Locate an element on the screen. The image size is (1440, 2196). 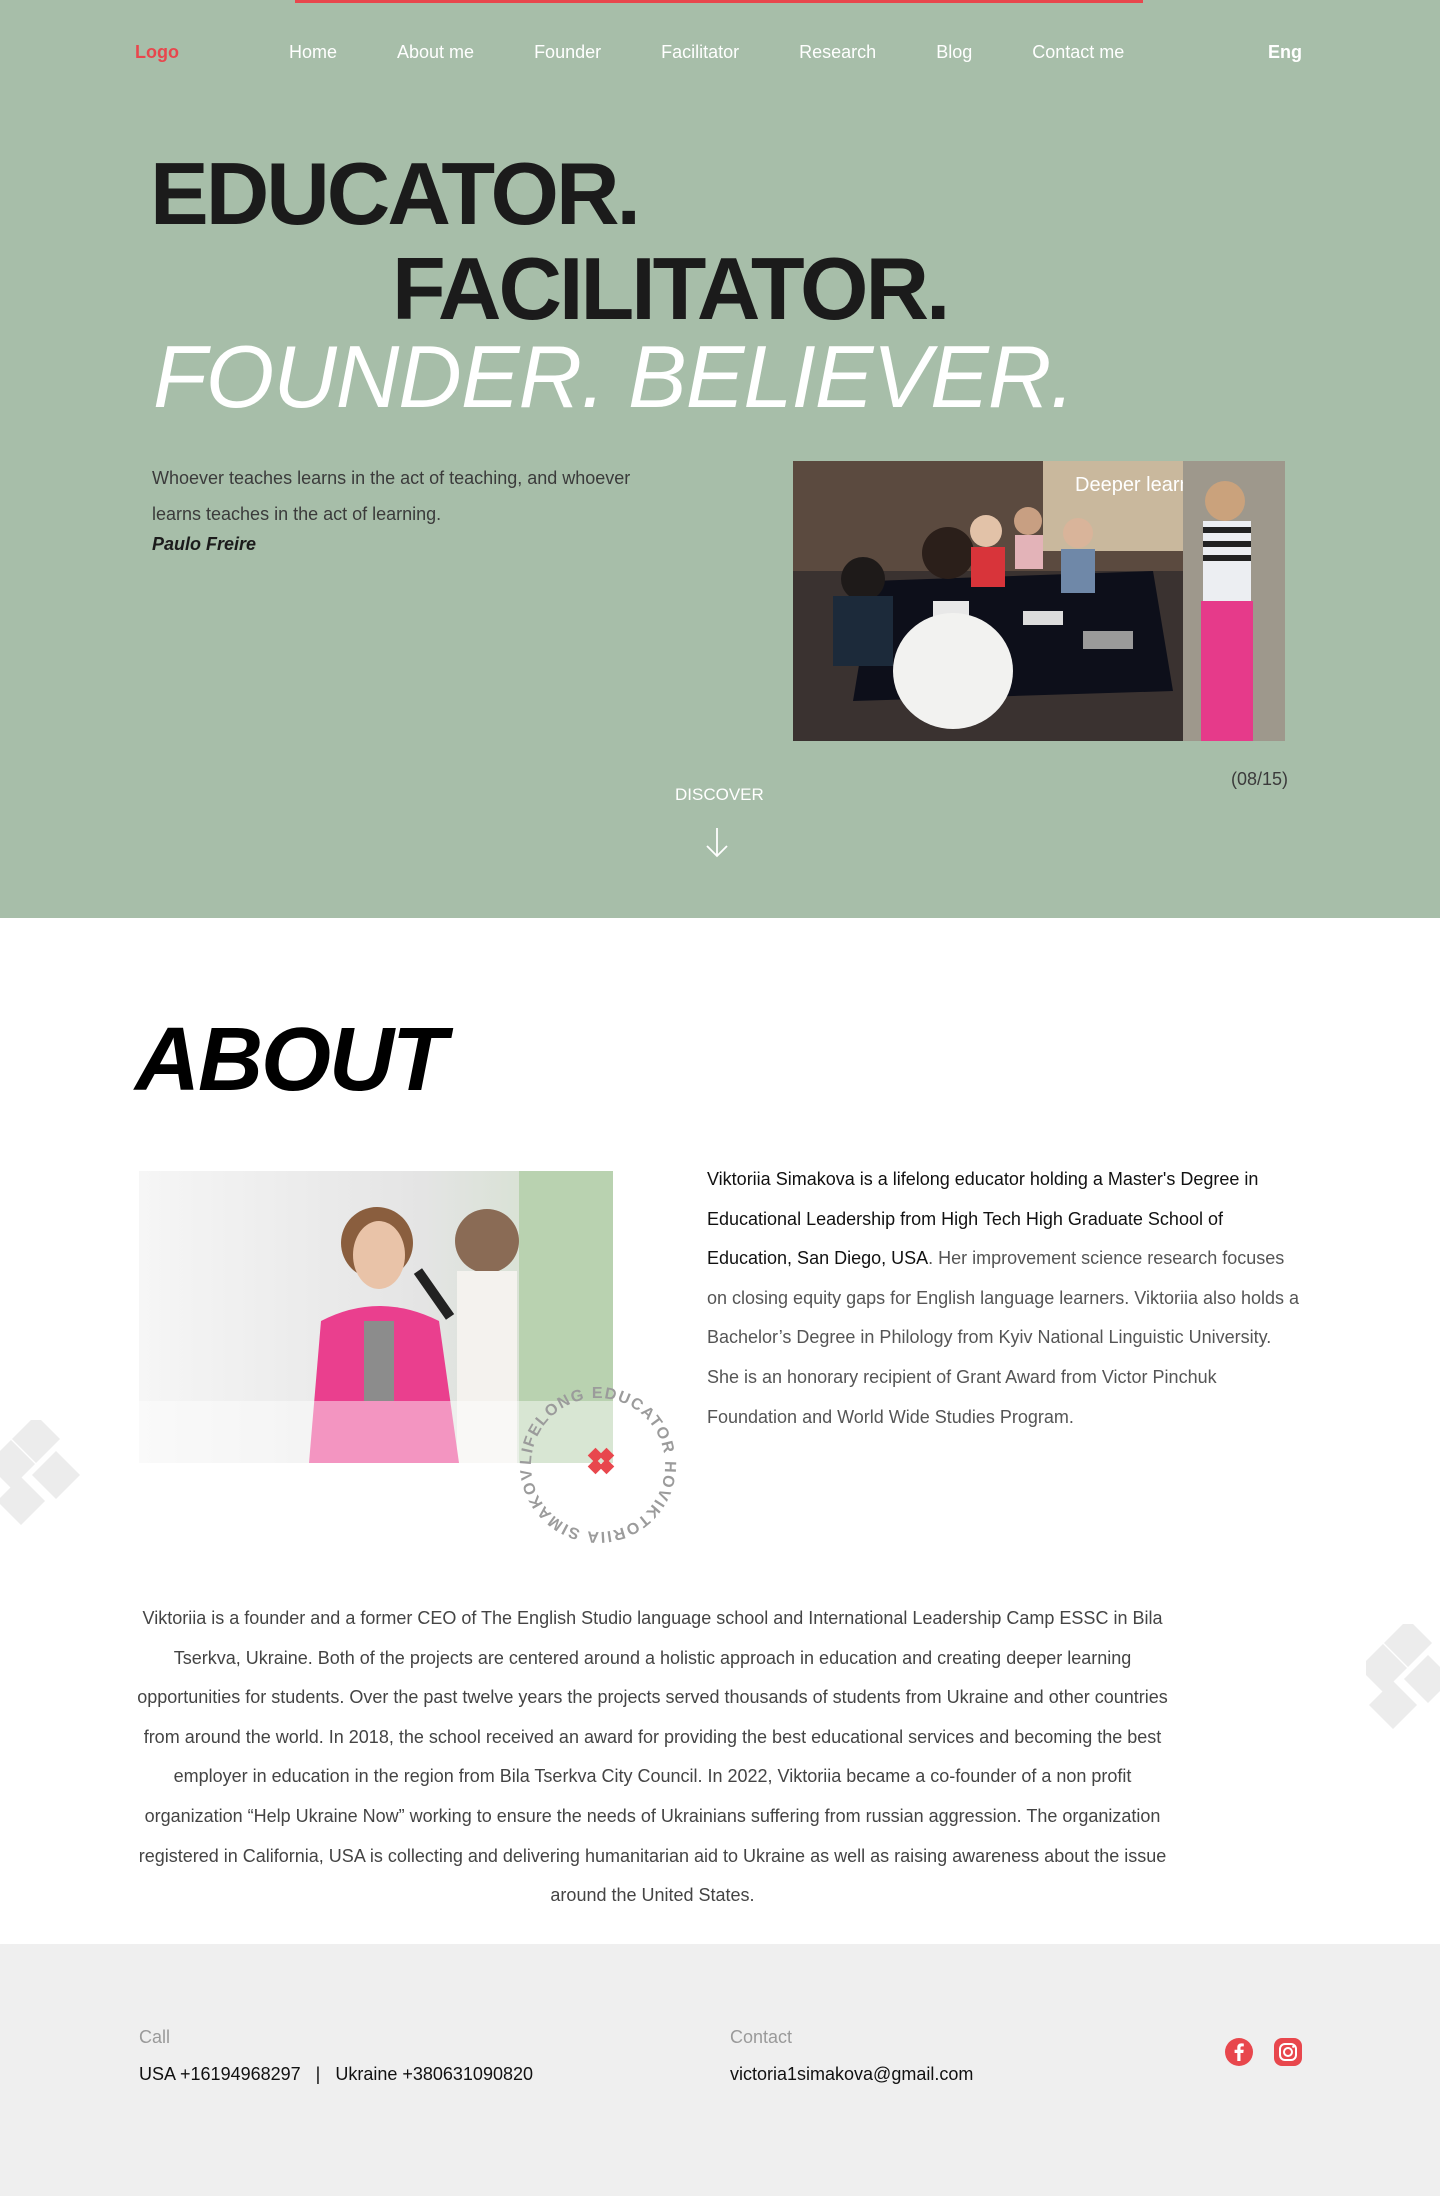
instagram-icon is located at coordinates (1288, 2052).